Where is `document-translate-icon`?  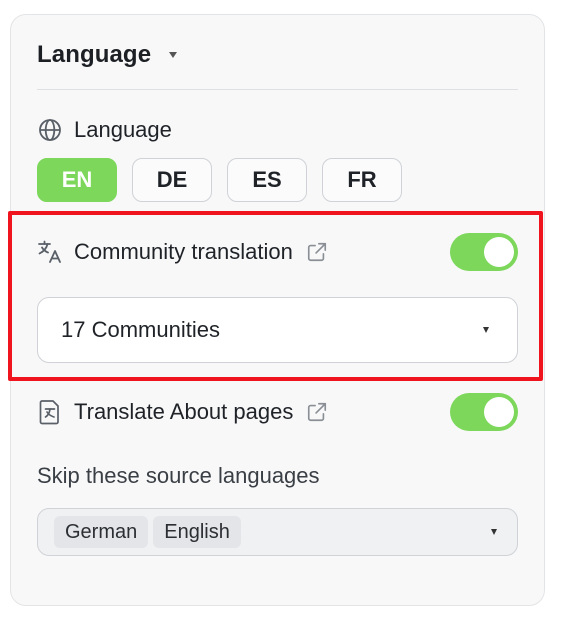
document-translate-icon is located at coordinates (50, 412).